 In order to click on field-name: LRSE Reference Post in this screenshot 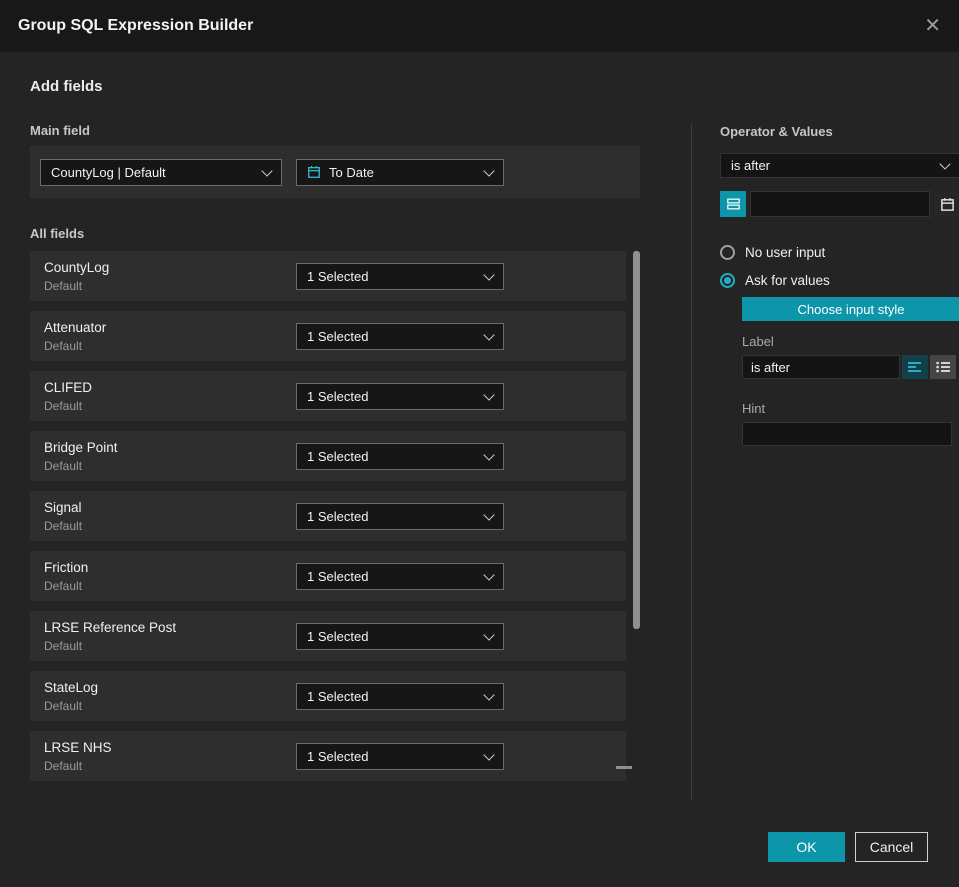, I will do `click(110, 627)`.